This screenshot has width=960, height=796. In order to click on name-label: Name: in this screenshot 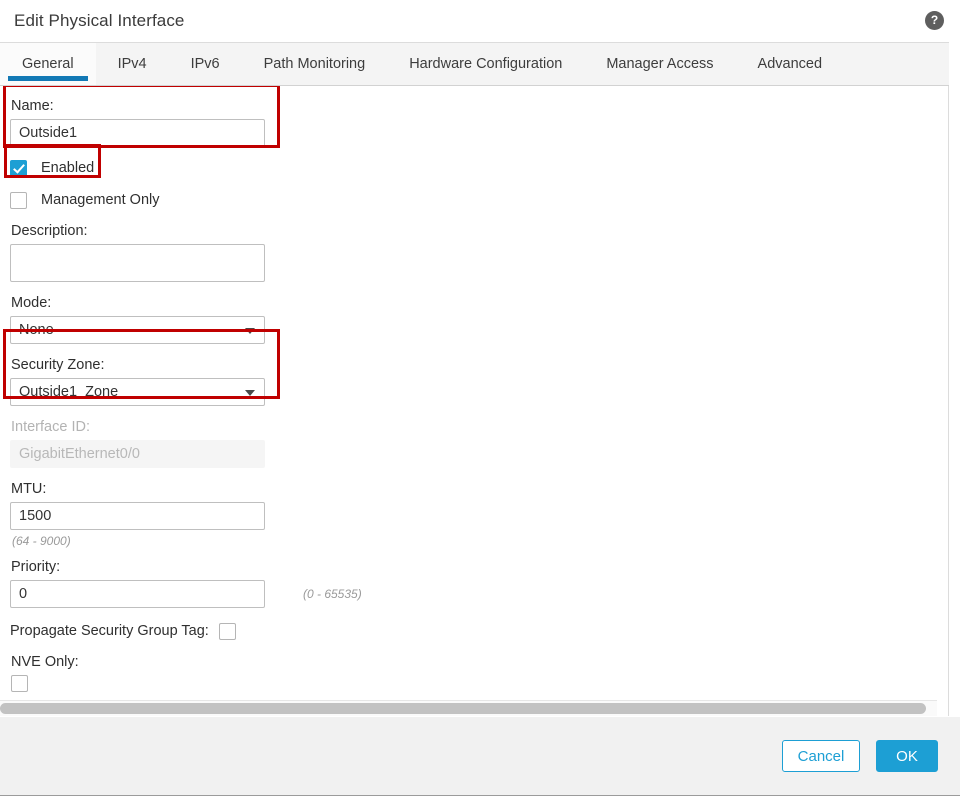, I will do `click(32, 106)`.